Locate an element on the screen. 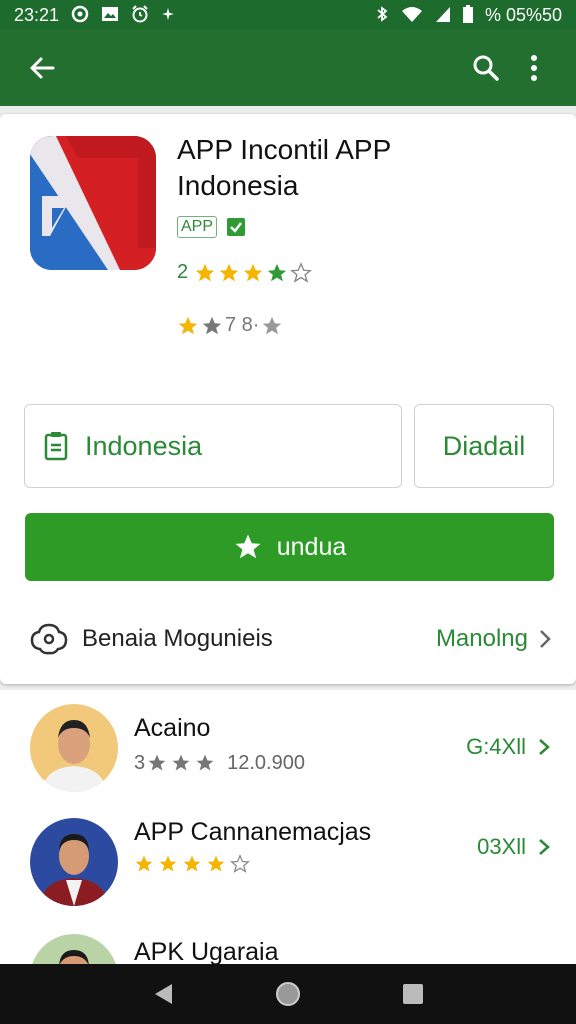 The width and height of the screenshot is (576, 1024). list-item-name: Acaino is located at coordinates (172, 728).